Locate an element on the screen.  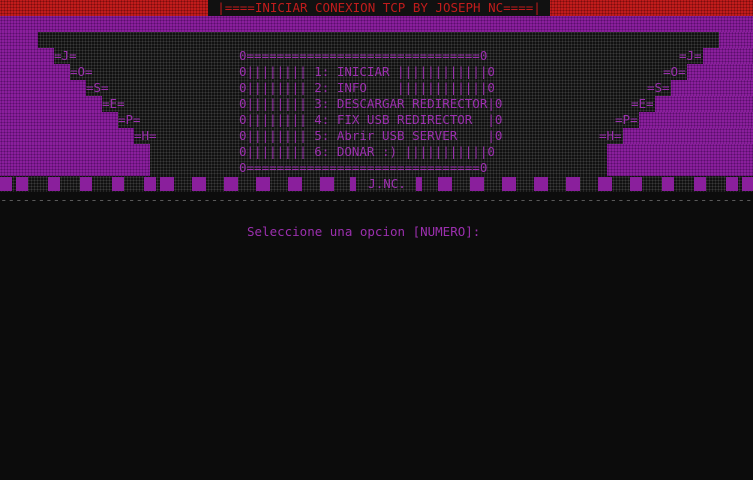
menu-border-bottom: 0===============================0 is located at coordinates (363, 167).